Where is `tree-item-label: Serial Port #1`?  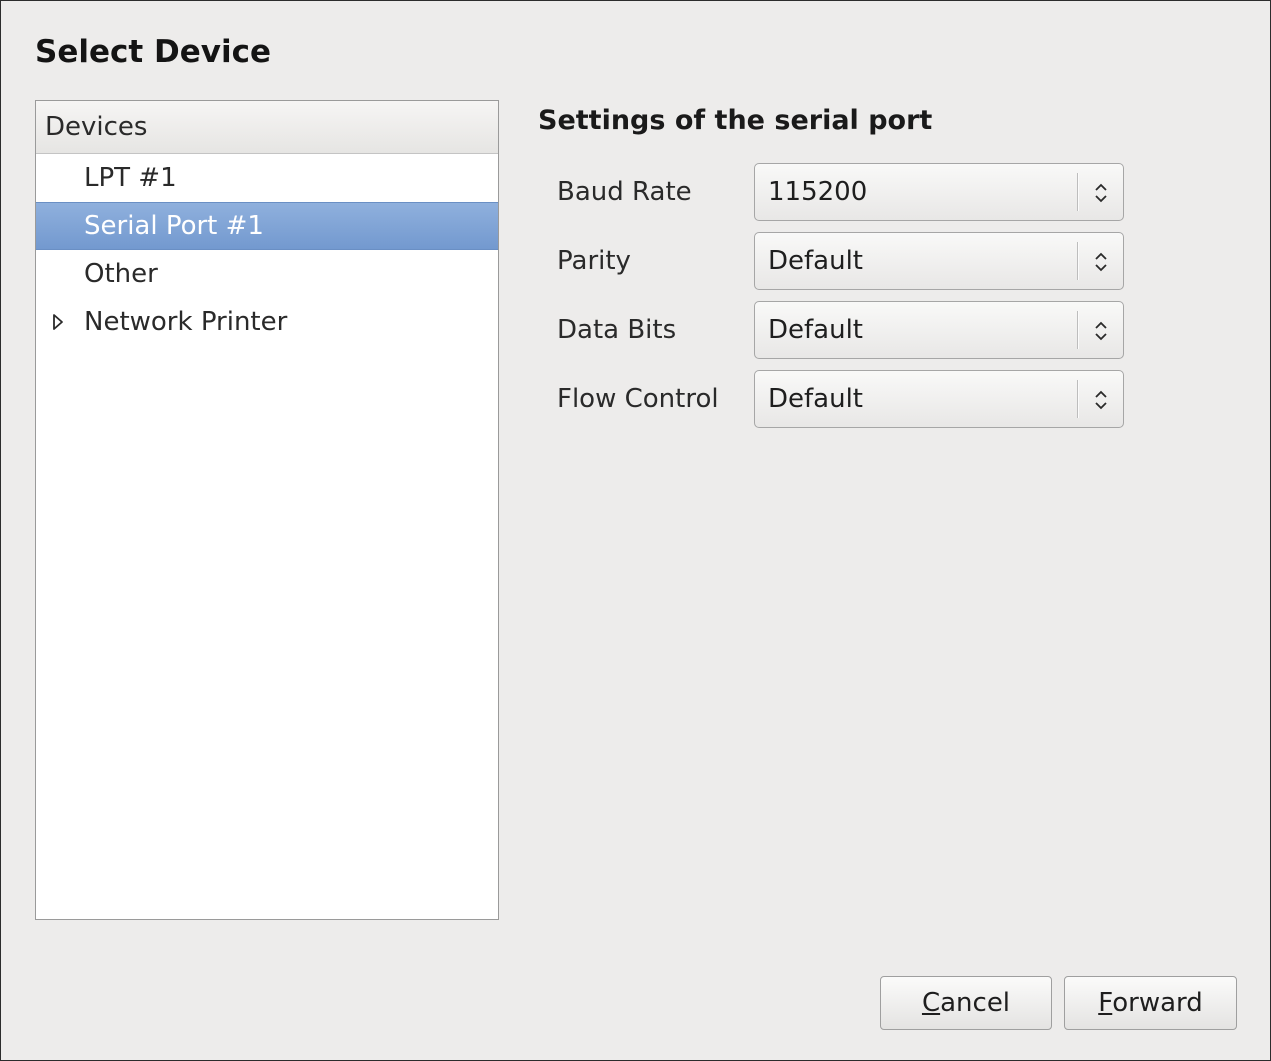
tree-item-label: Serial Port #1 is located at coordinates (174, 226).